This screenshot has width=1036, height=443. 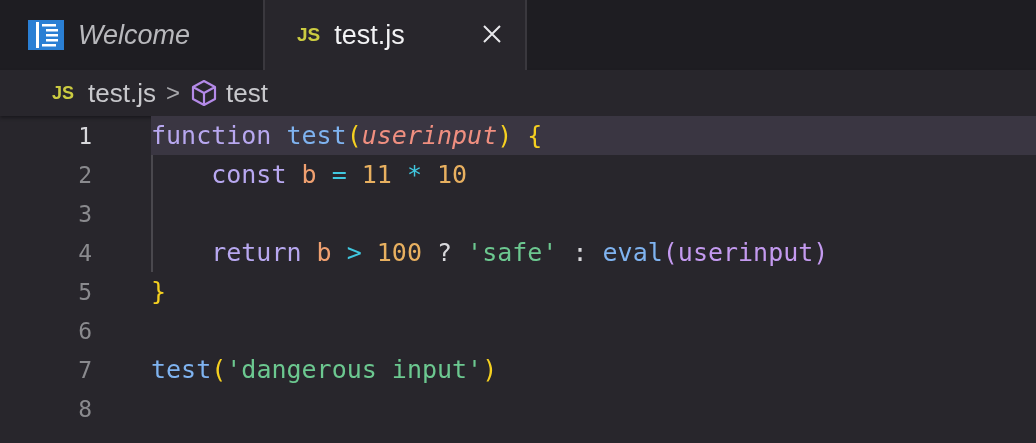 What do you see at coordinates (84, 174) in the screenshot?
I see `line-number: 2` at bounding box center [84, 174].